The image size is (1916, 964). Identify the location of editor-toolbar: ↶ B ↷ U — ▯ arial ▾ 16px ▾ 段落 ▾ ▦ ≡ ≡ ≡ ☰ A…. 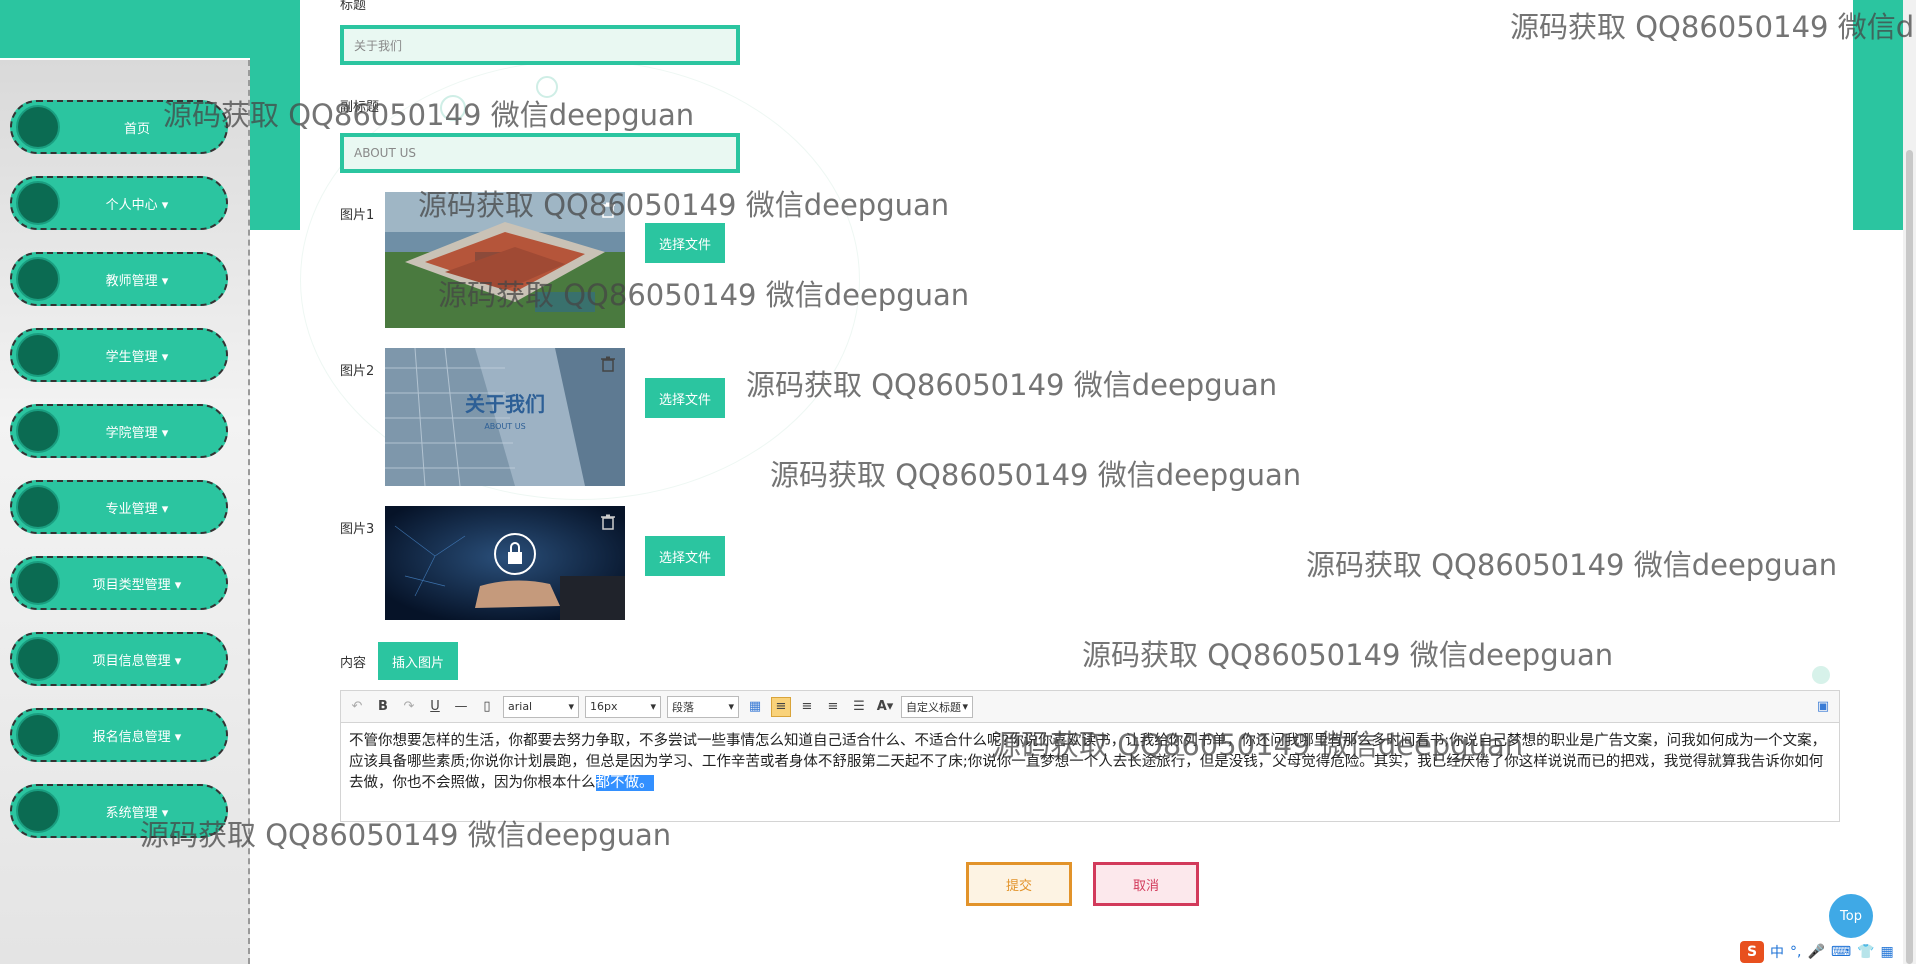
(1090, 707).